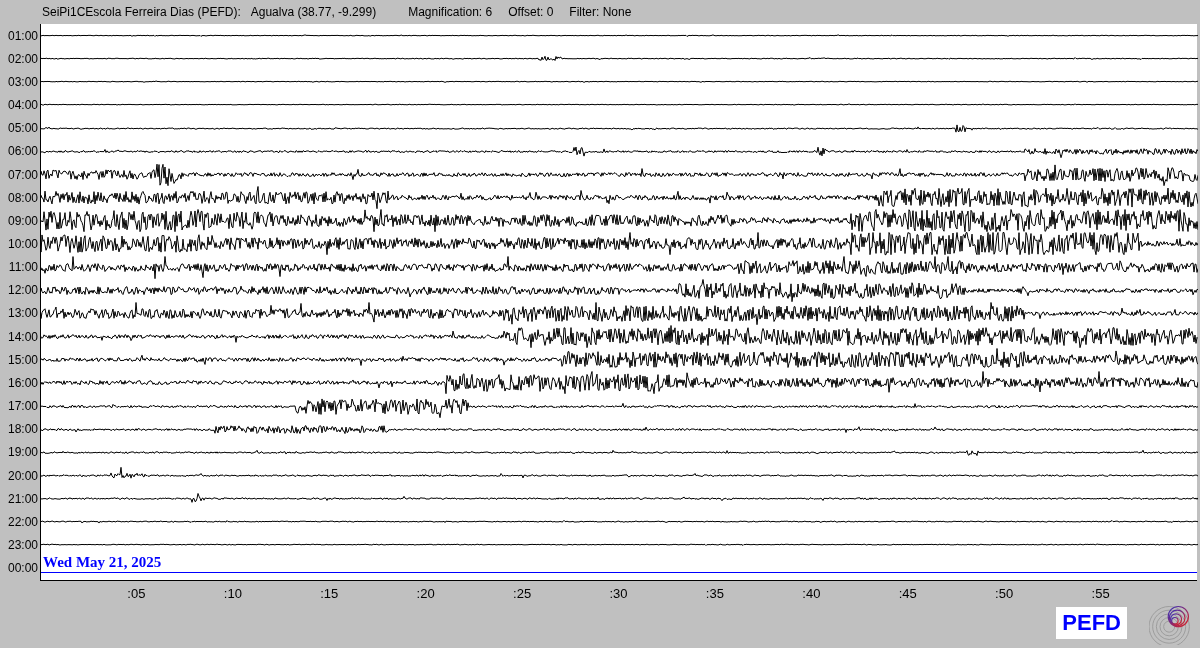  I want to click on hour-label: 20:00, so click(22, 476).